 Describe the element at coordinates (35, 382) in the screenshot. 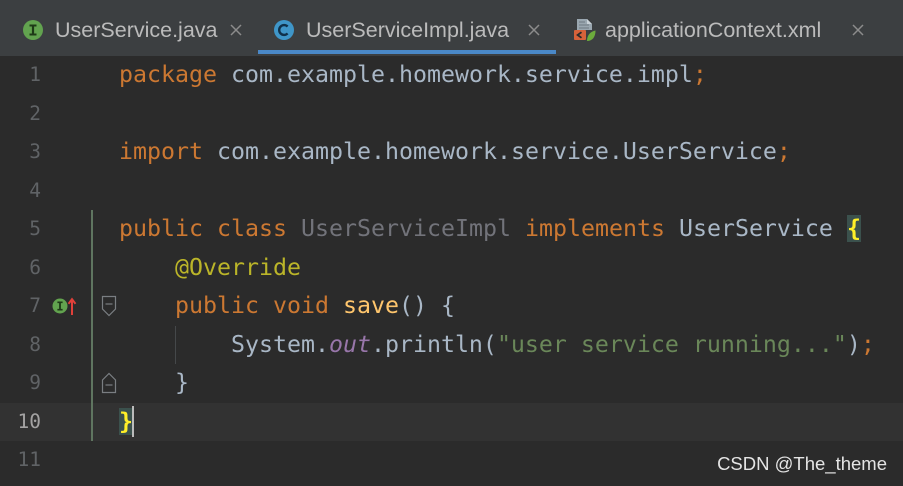

I see `line-number: 9` at that location.